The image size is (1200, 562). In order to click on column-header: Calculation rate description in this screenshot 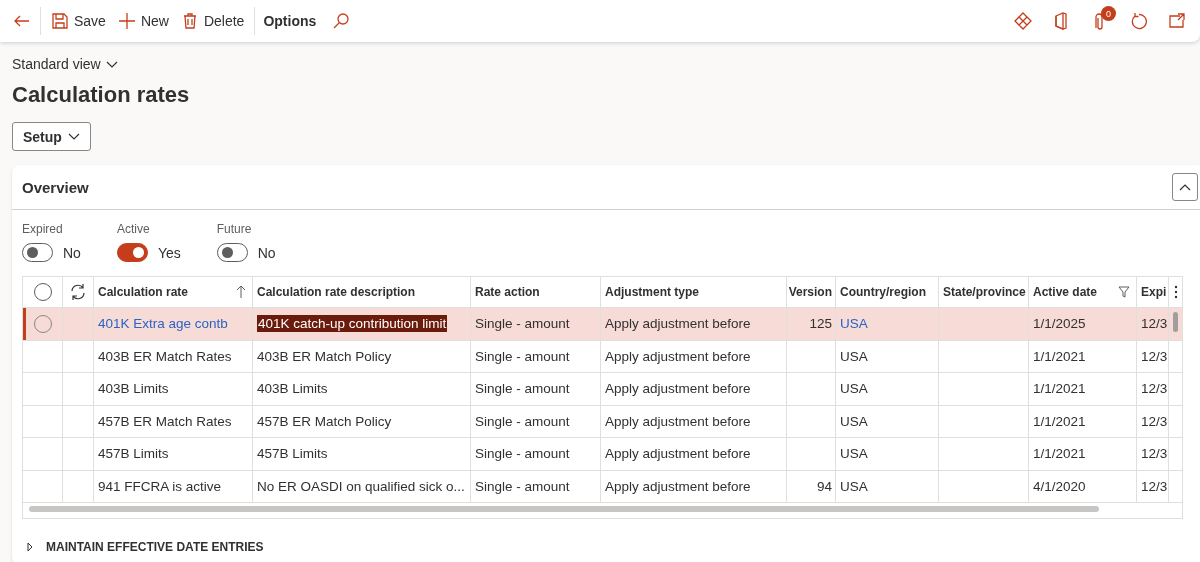, I will do `click(362, 292)`.